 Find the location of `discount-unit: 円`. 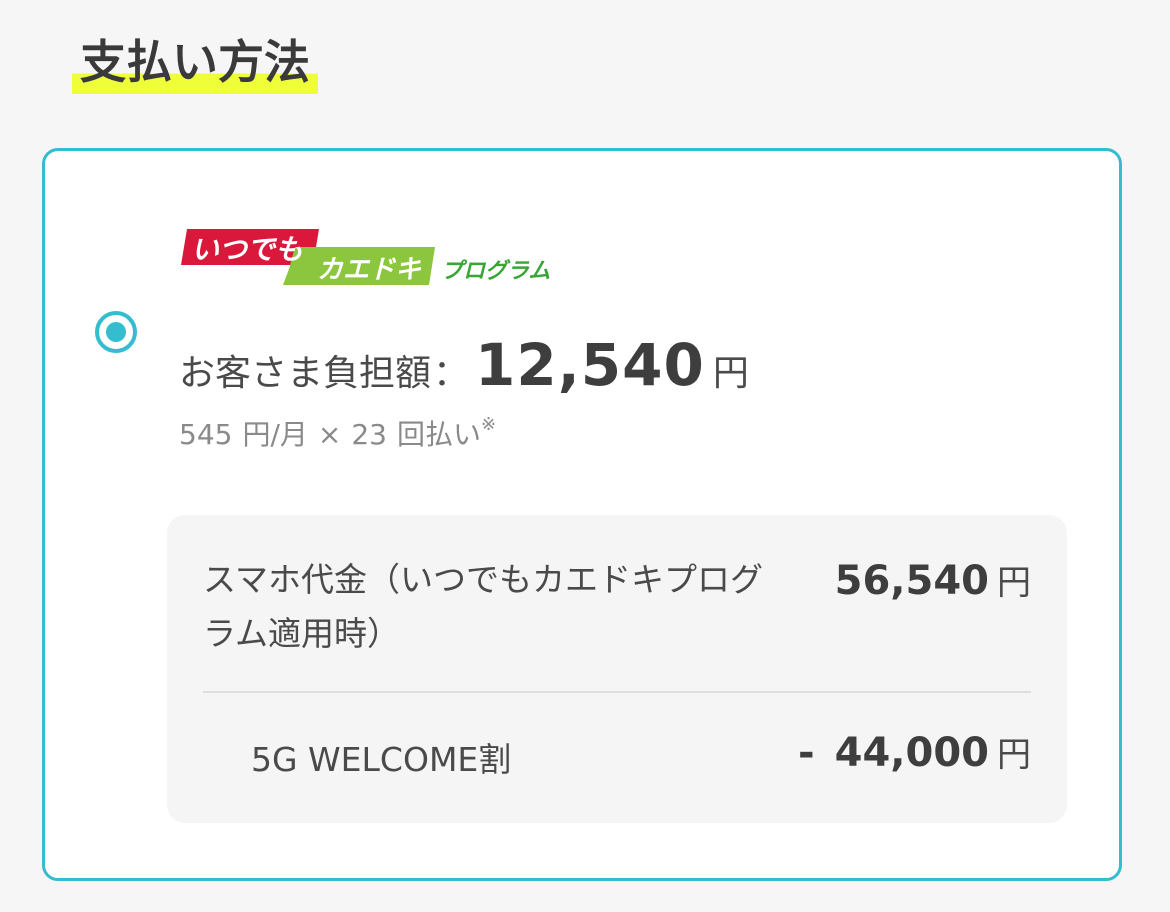

discount-unit: 円 is located at coordinates (1014, 755).